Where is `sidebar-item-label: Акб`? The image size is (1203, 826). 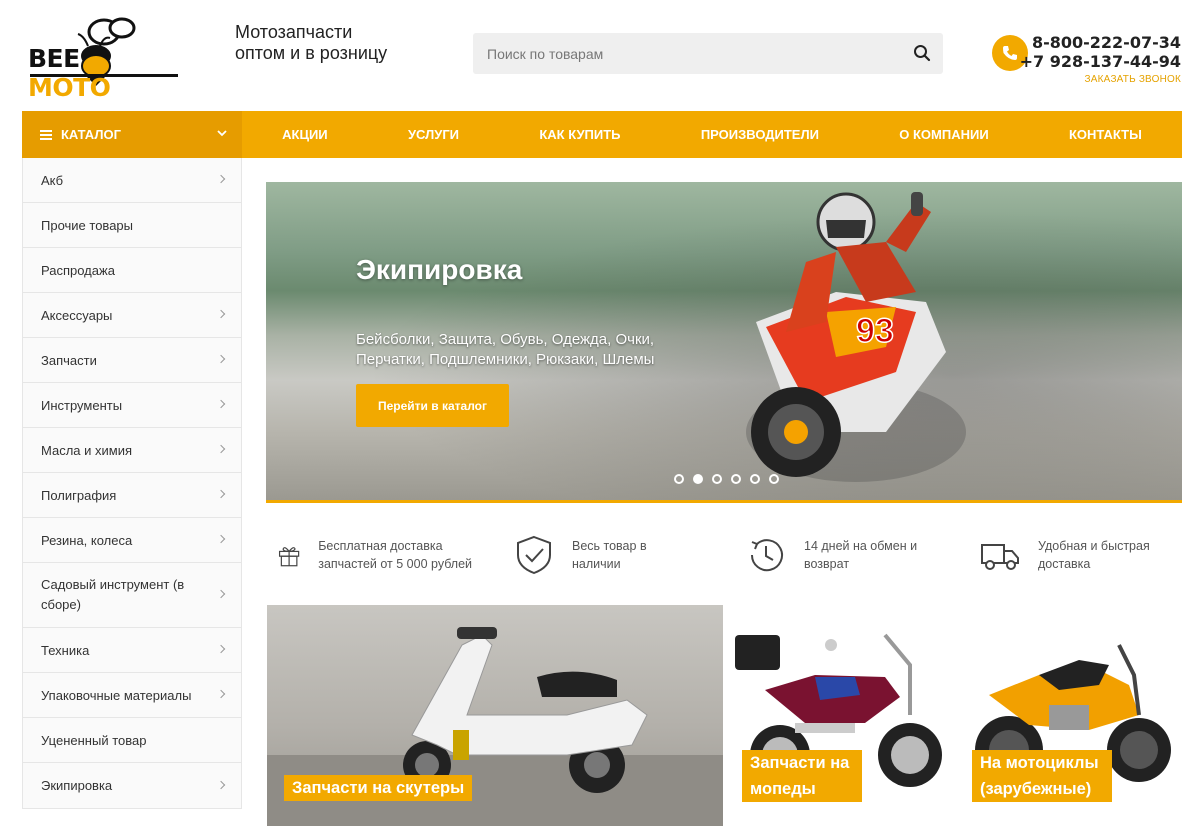
sidebar-item-label: Акб is located at coordinates (52, 180).